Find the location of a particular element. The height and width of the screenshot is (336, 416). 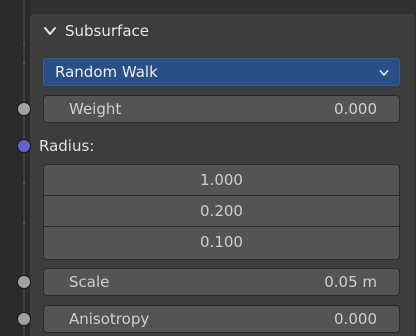

radius-y-field: 0.200 is located at coordinates (221, 211).